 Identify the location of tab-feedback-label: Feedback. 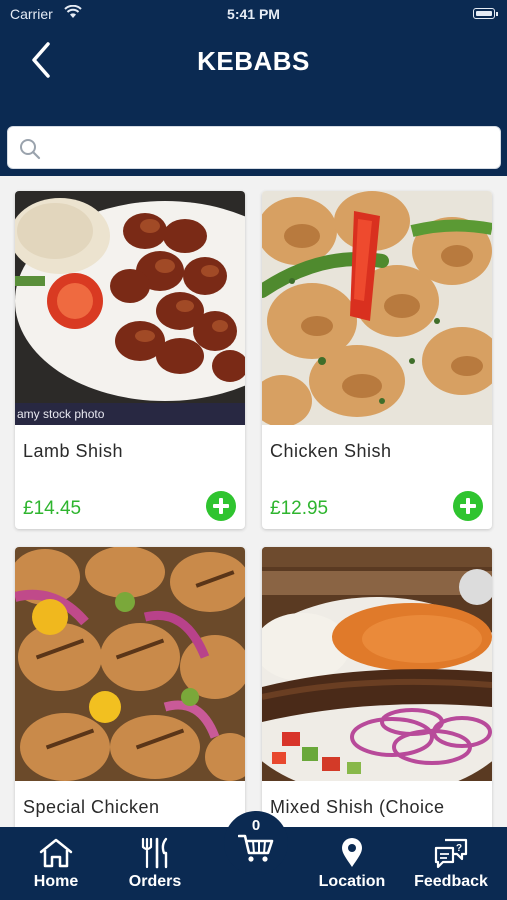
(451, 881).